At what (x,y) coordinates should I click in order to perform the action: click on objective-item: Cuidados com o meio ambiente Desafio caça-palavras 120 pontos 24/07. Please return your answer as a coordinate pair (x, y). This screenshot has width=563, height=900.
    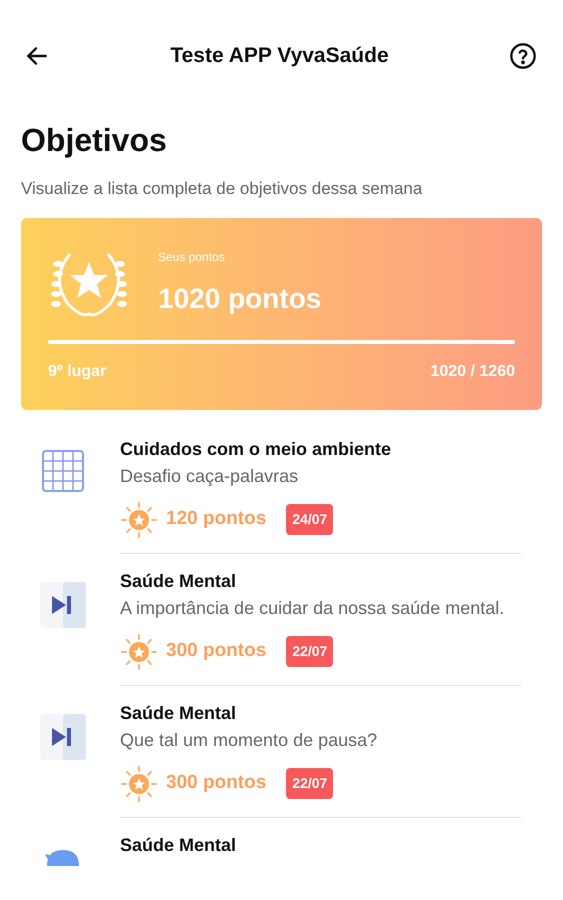
    Looking at the image, I should click on (281, 488).